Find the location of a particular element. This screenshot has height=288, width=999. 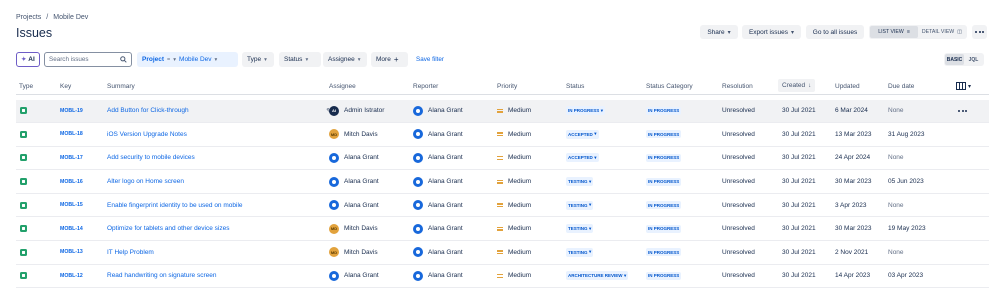

issue-key-link: MOBL-12 is located at coordinates (71, 276).